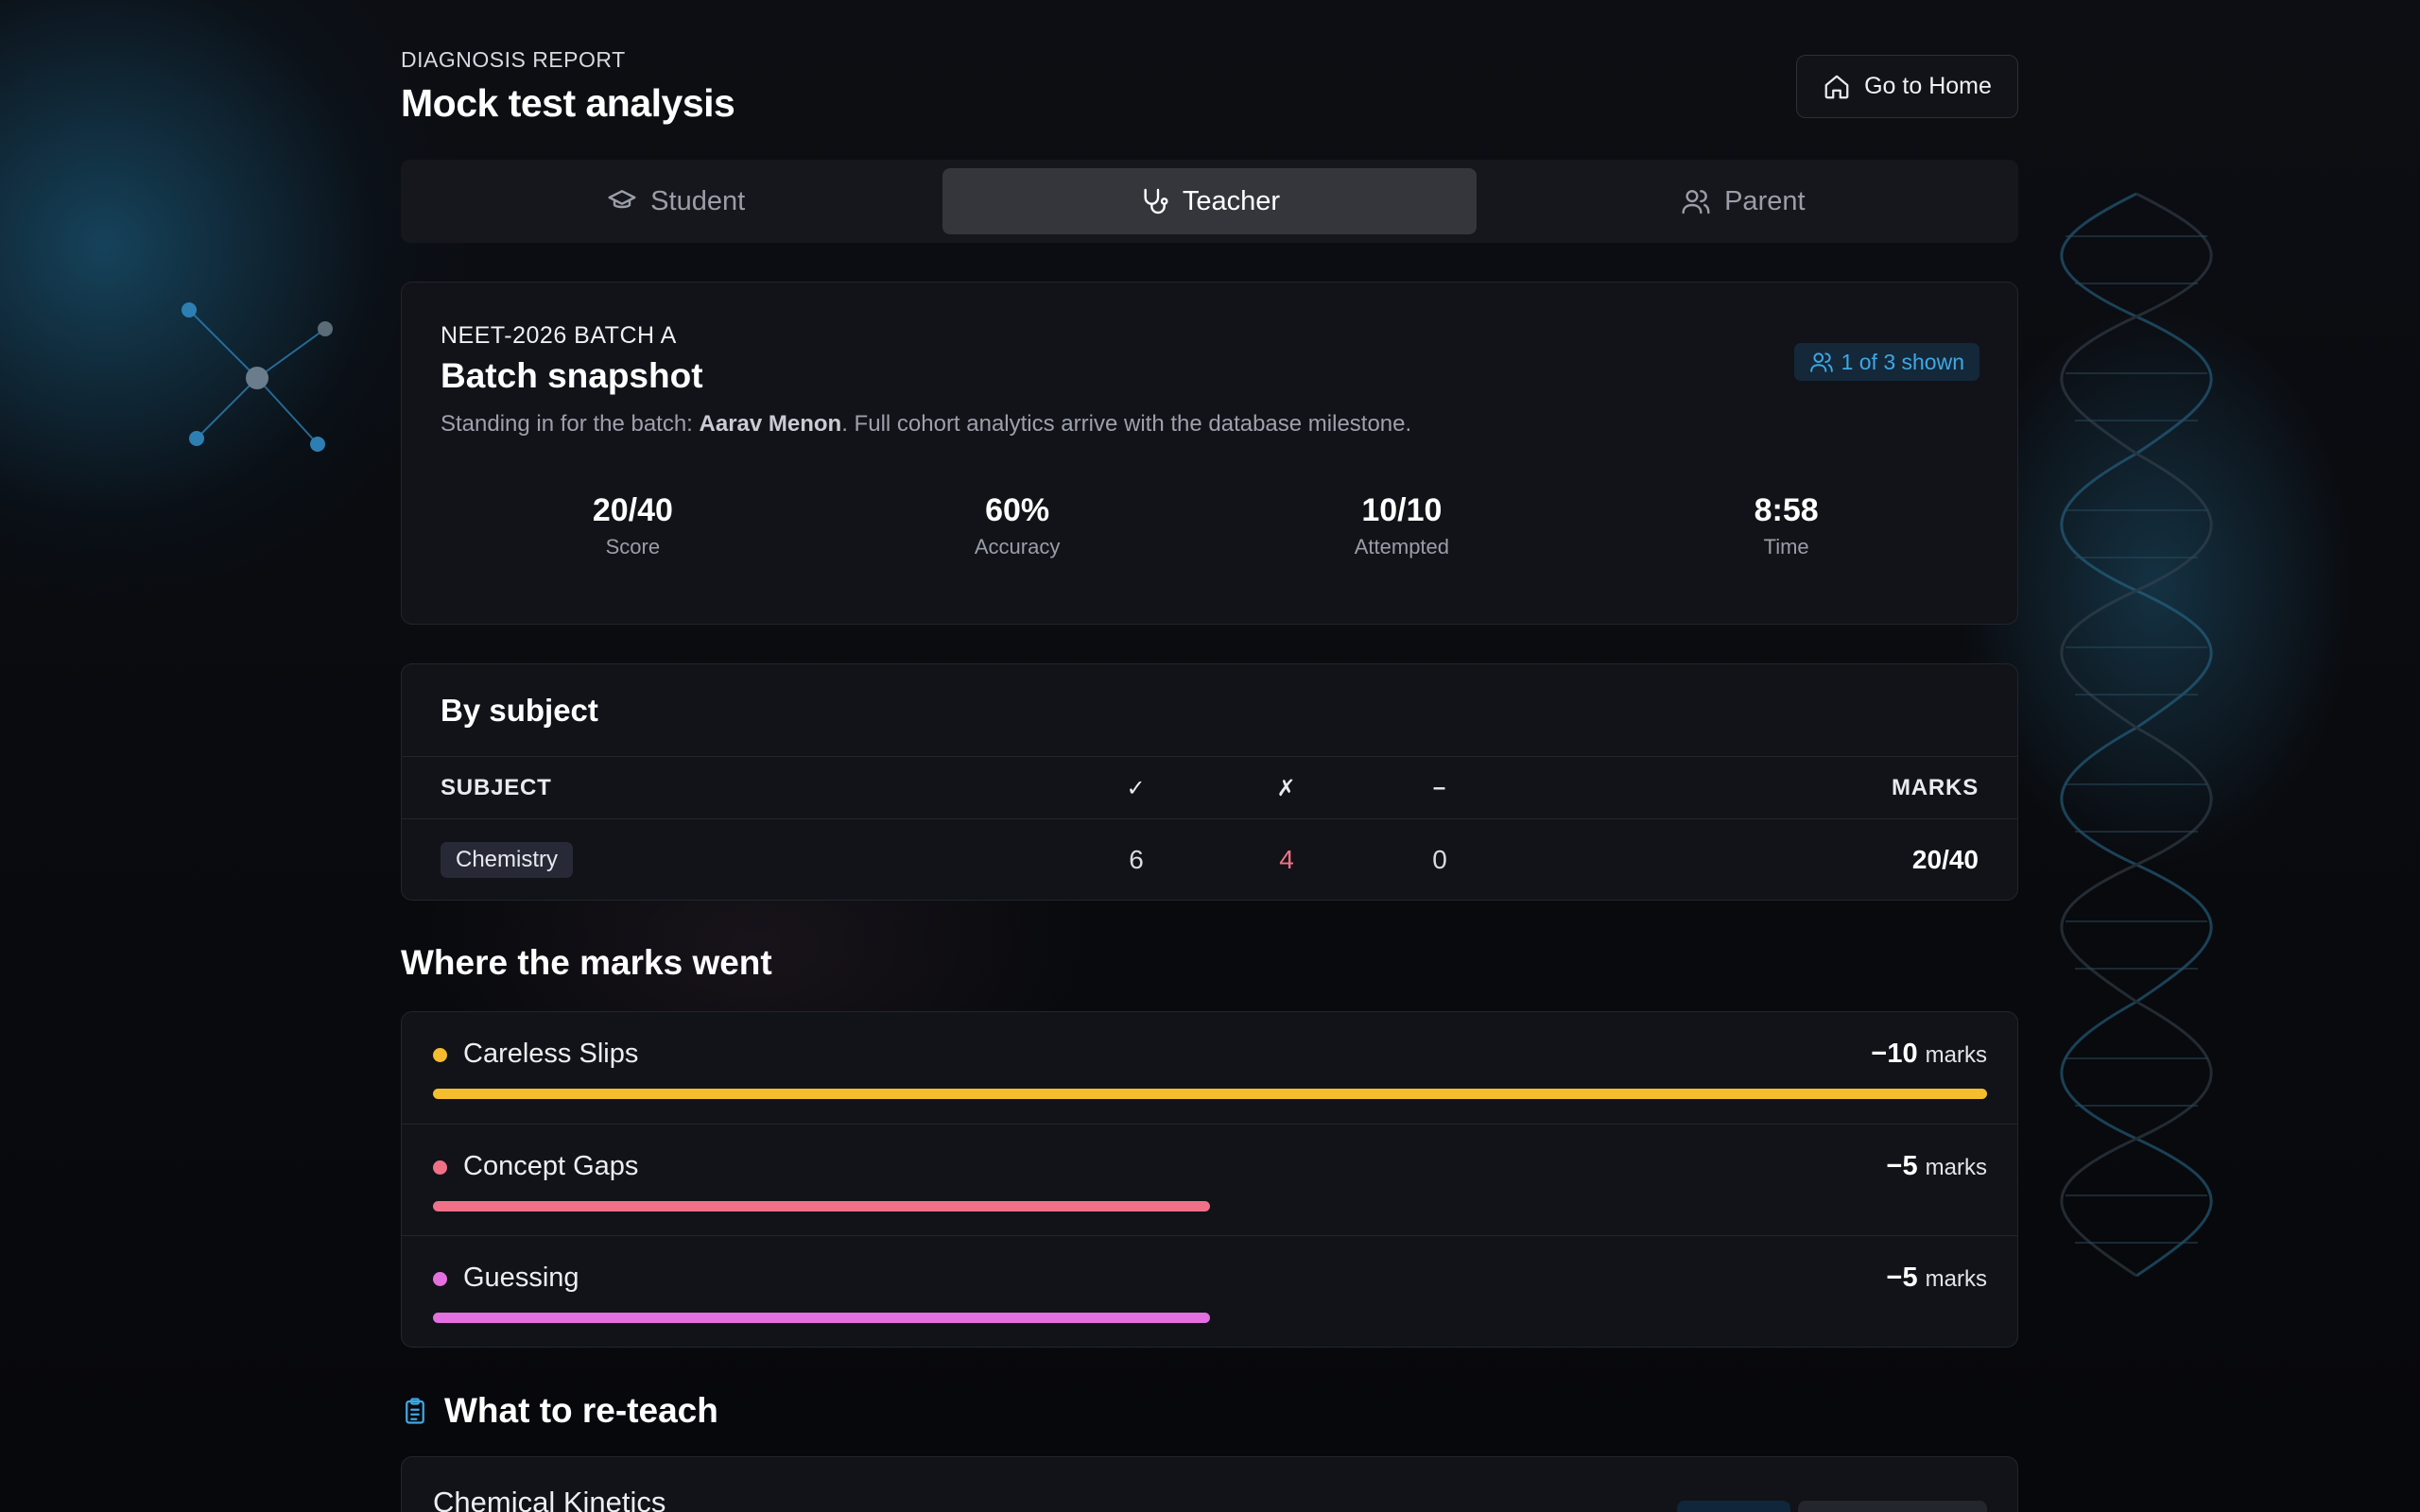 The height and width of the screenshot is (1512, 2420). Describe the element at coordinates (1836, 86) in the screenshot. I see `home-icon` at that location.